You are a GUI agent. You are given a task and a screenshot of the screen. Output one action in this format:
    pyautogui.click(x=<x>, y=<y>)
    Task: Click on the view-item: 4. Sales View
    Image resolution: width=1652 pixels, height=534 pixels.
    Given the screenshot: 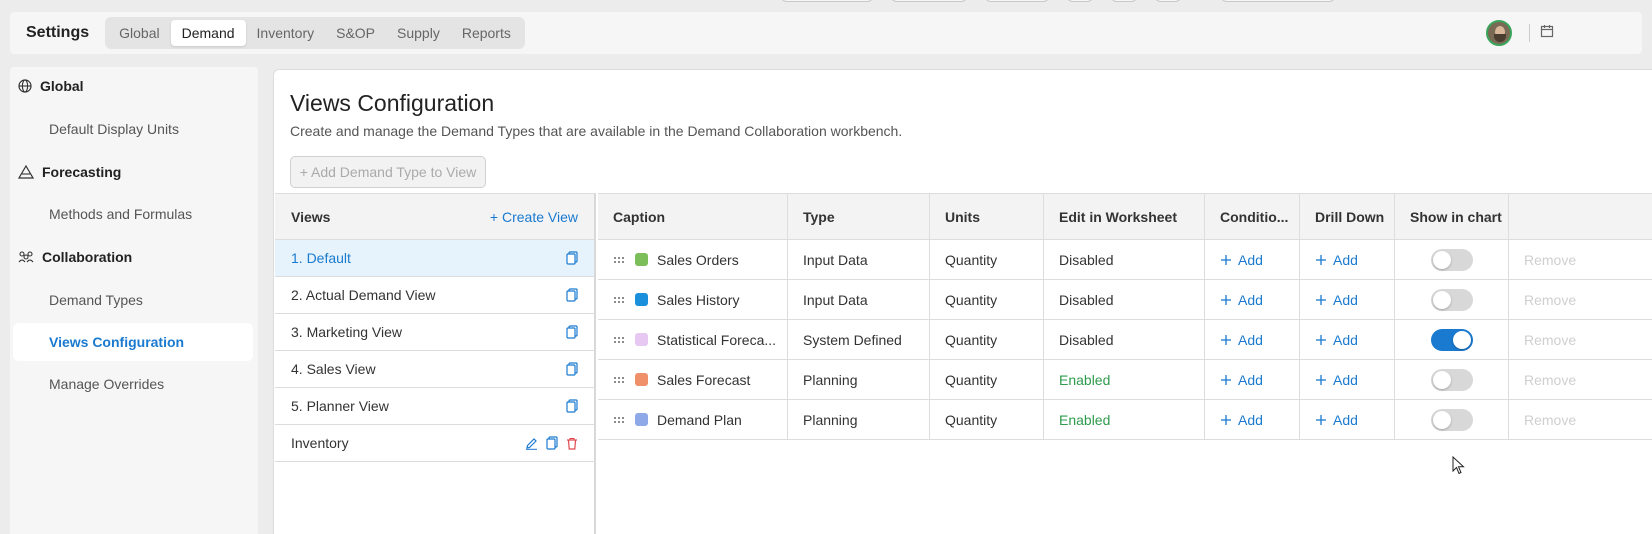 What is the action you would take?
    pyautogui.click(x=434, y=369)
    